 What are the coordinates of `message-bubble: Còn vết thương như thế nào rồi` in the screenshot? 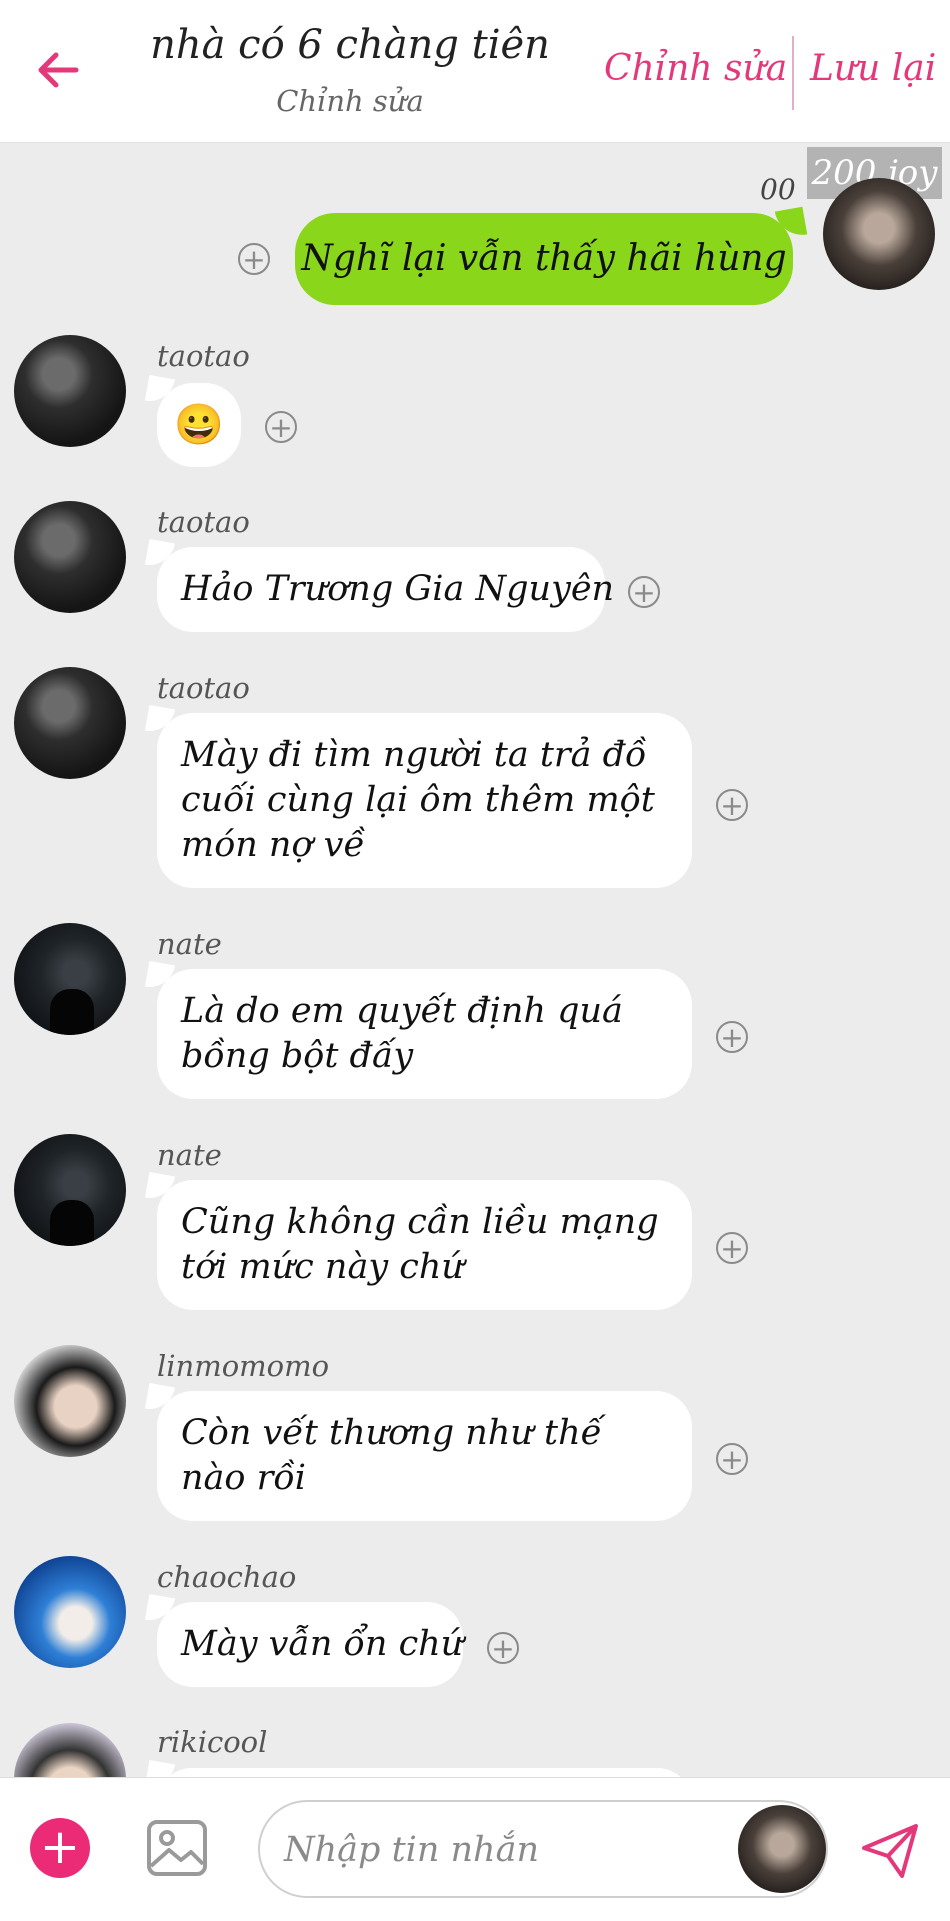 It's located at (424, 1456).